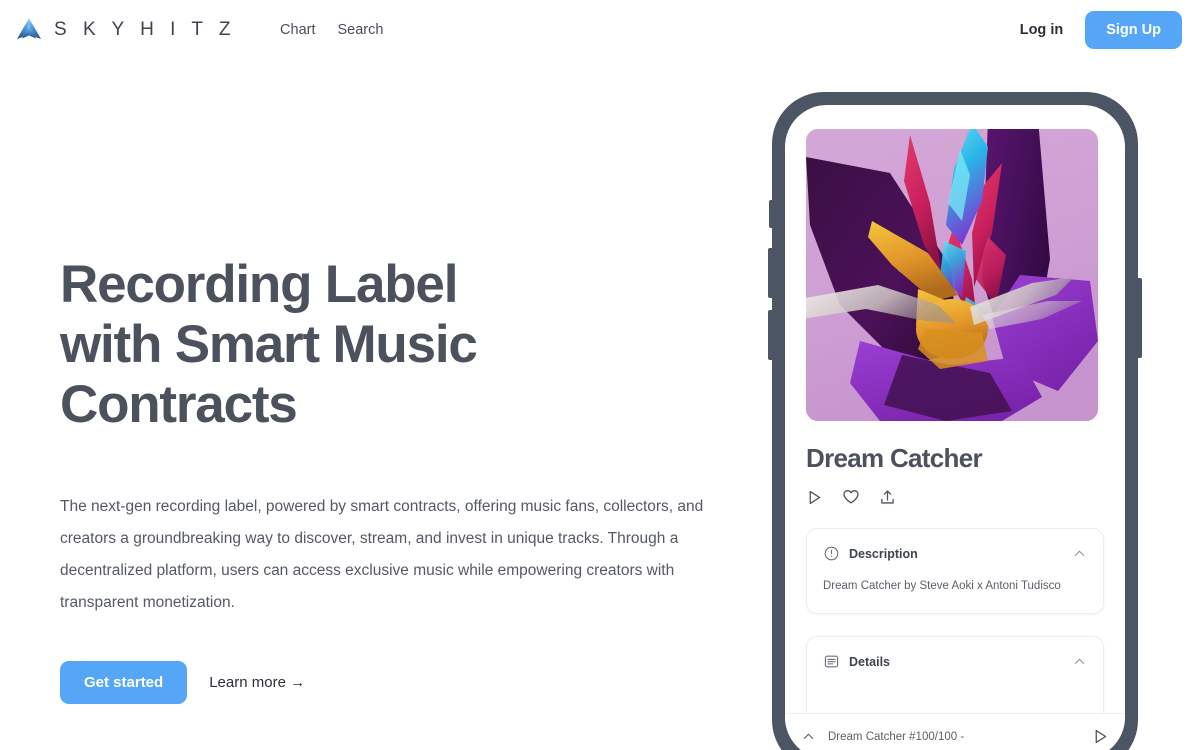 Image resolution: width=1200 pixels, height=750 pixels. Describe the element at coordinates (124, 682) in the screenshot. I see `get-started-button: Get started` at that location.